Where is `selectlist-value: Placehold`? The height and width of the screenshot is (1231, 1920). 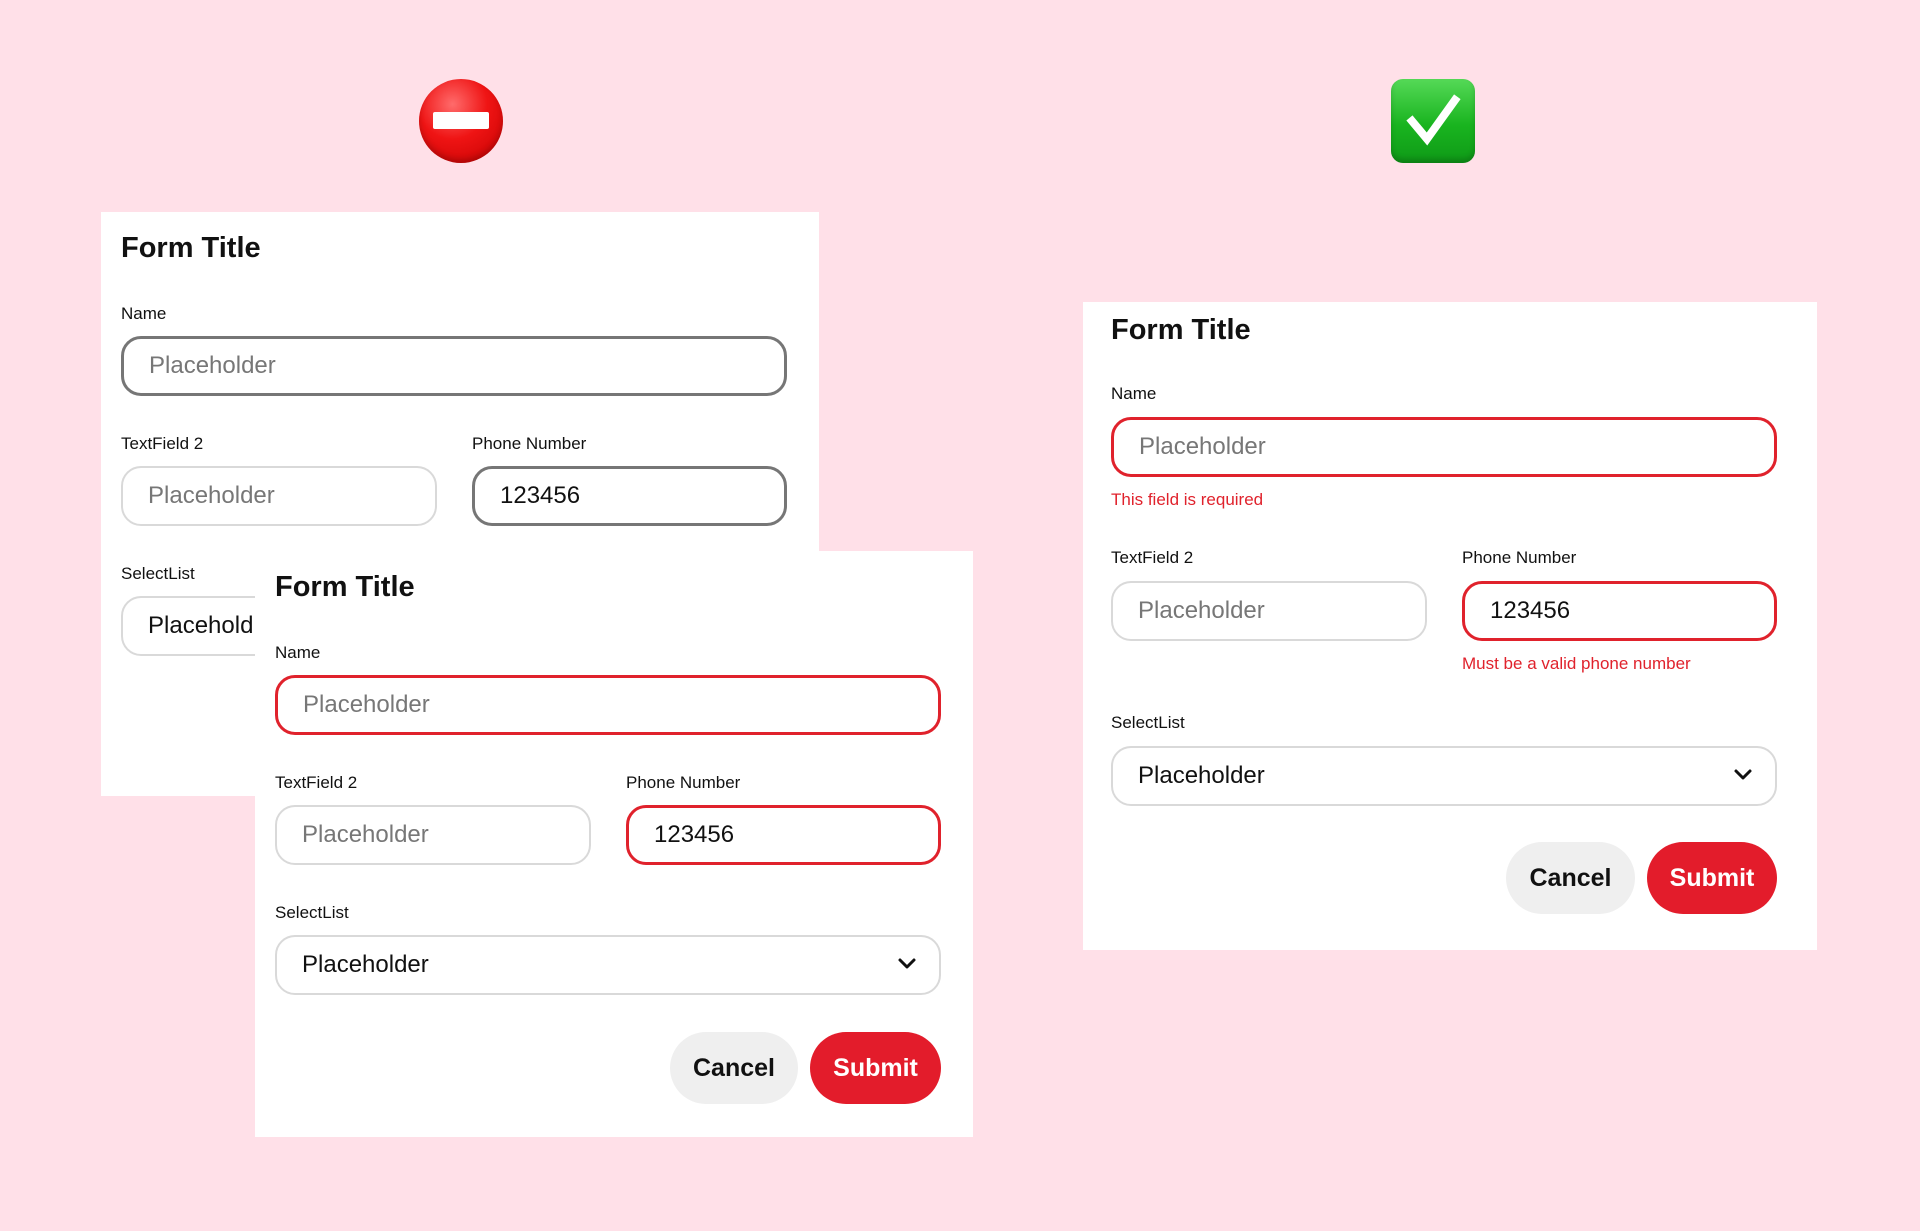 selectlist-value: Placehold is located at coordinates (201, 625).